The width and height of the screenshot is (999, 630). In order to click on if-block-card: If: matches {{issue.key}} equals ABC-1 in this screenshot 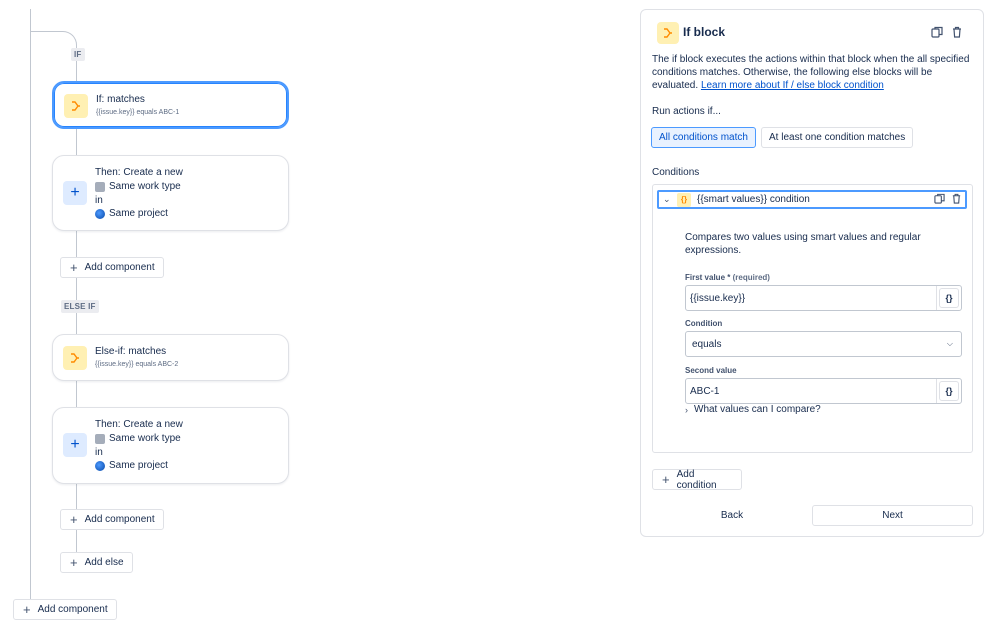, I will do `click(170, 105)`.